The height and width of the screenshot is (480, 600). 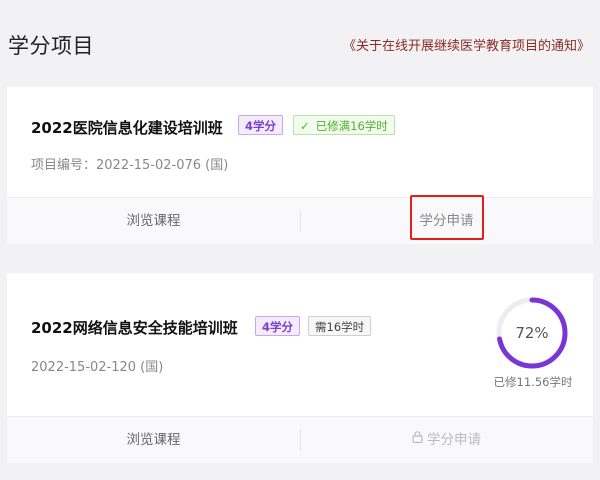 What do you see at coordinates (305, 126) in the screenshot?
I see `check-icon: ✓` at bounding box center [305, 126].